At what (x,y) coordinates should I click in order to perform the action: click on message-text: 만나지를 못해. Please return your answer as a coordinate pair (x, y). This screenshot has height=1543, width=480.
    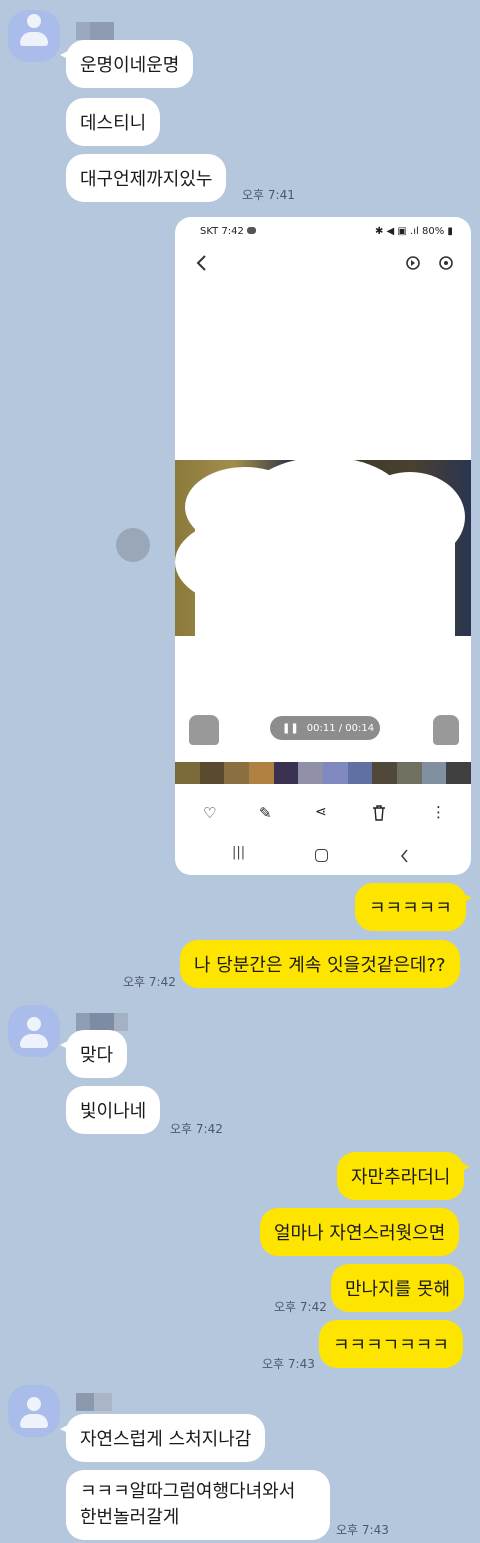
    Looking at the image, I should click on (398, 1289).